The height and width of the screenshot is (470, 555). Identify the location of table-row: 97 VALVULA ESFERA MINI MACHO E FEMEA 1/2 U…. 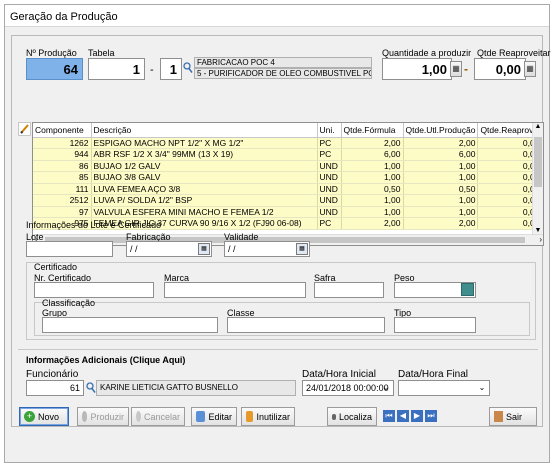
(288, 212).